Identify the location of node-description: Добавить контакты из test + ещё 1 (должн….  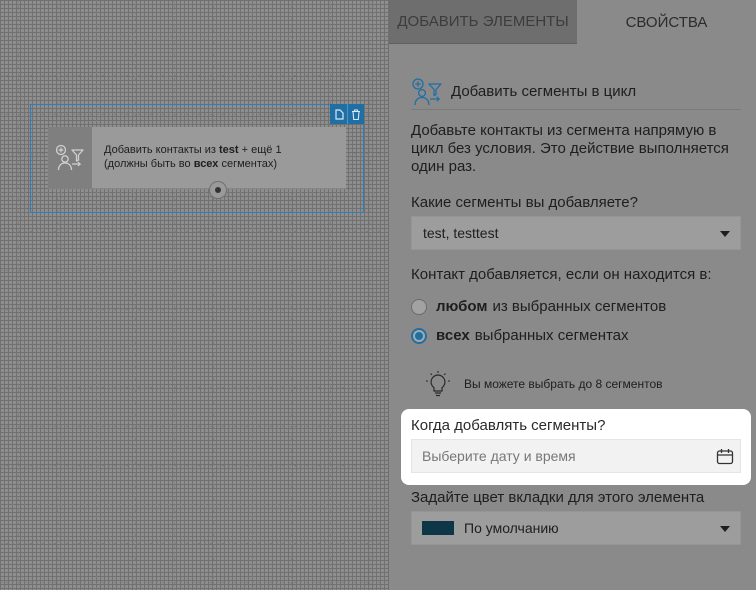
(187, 157).